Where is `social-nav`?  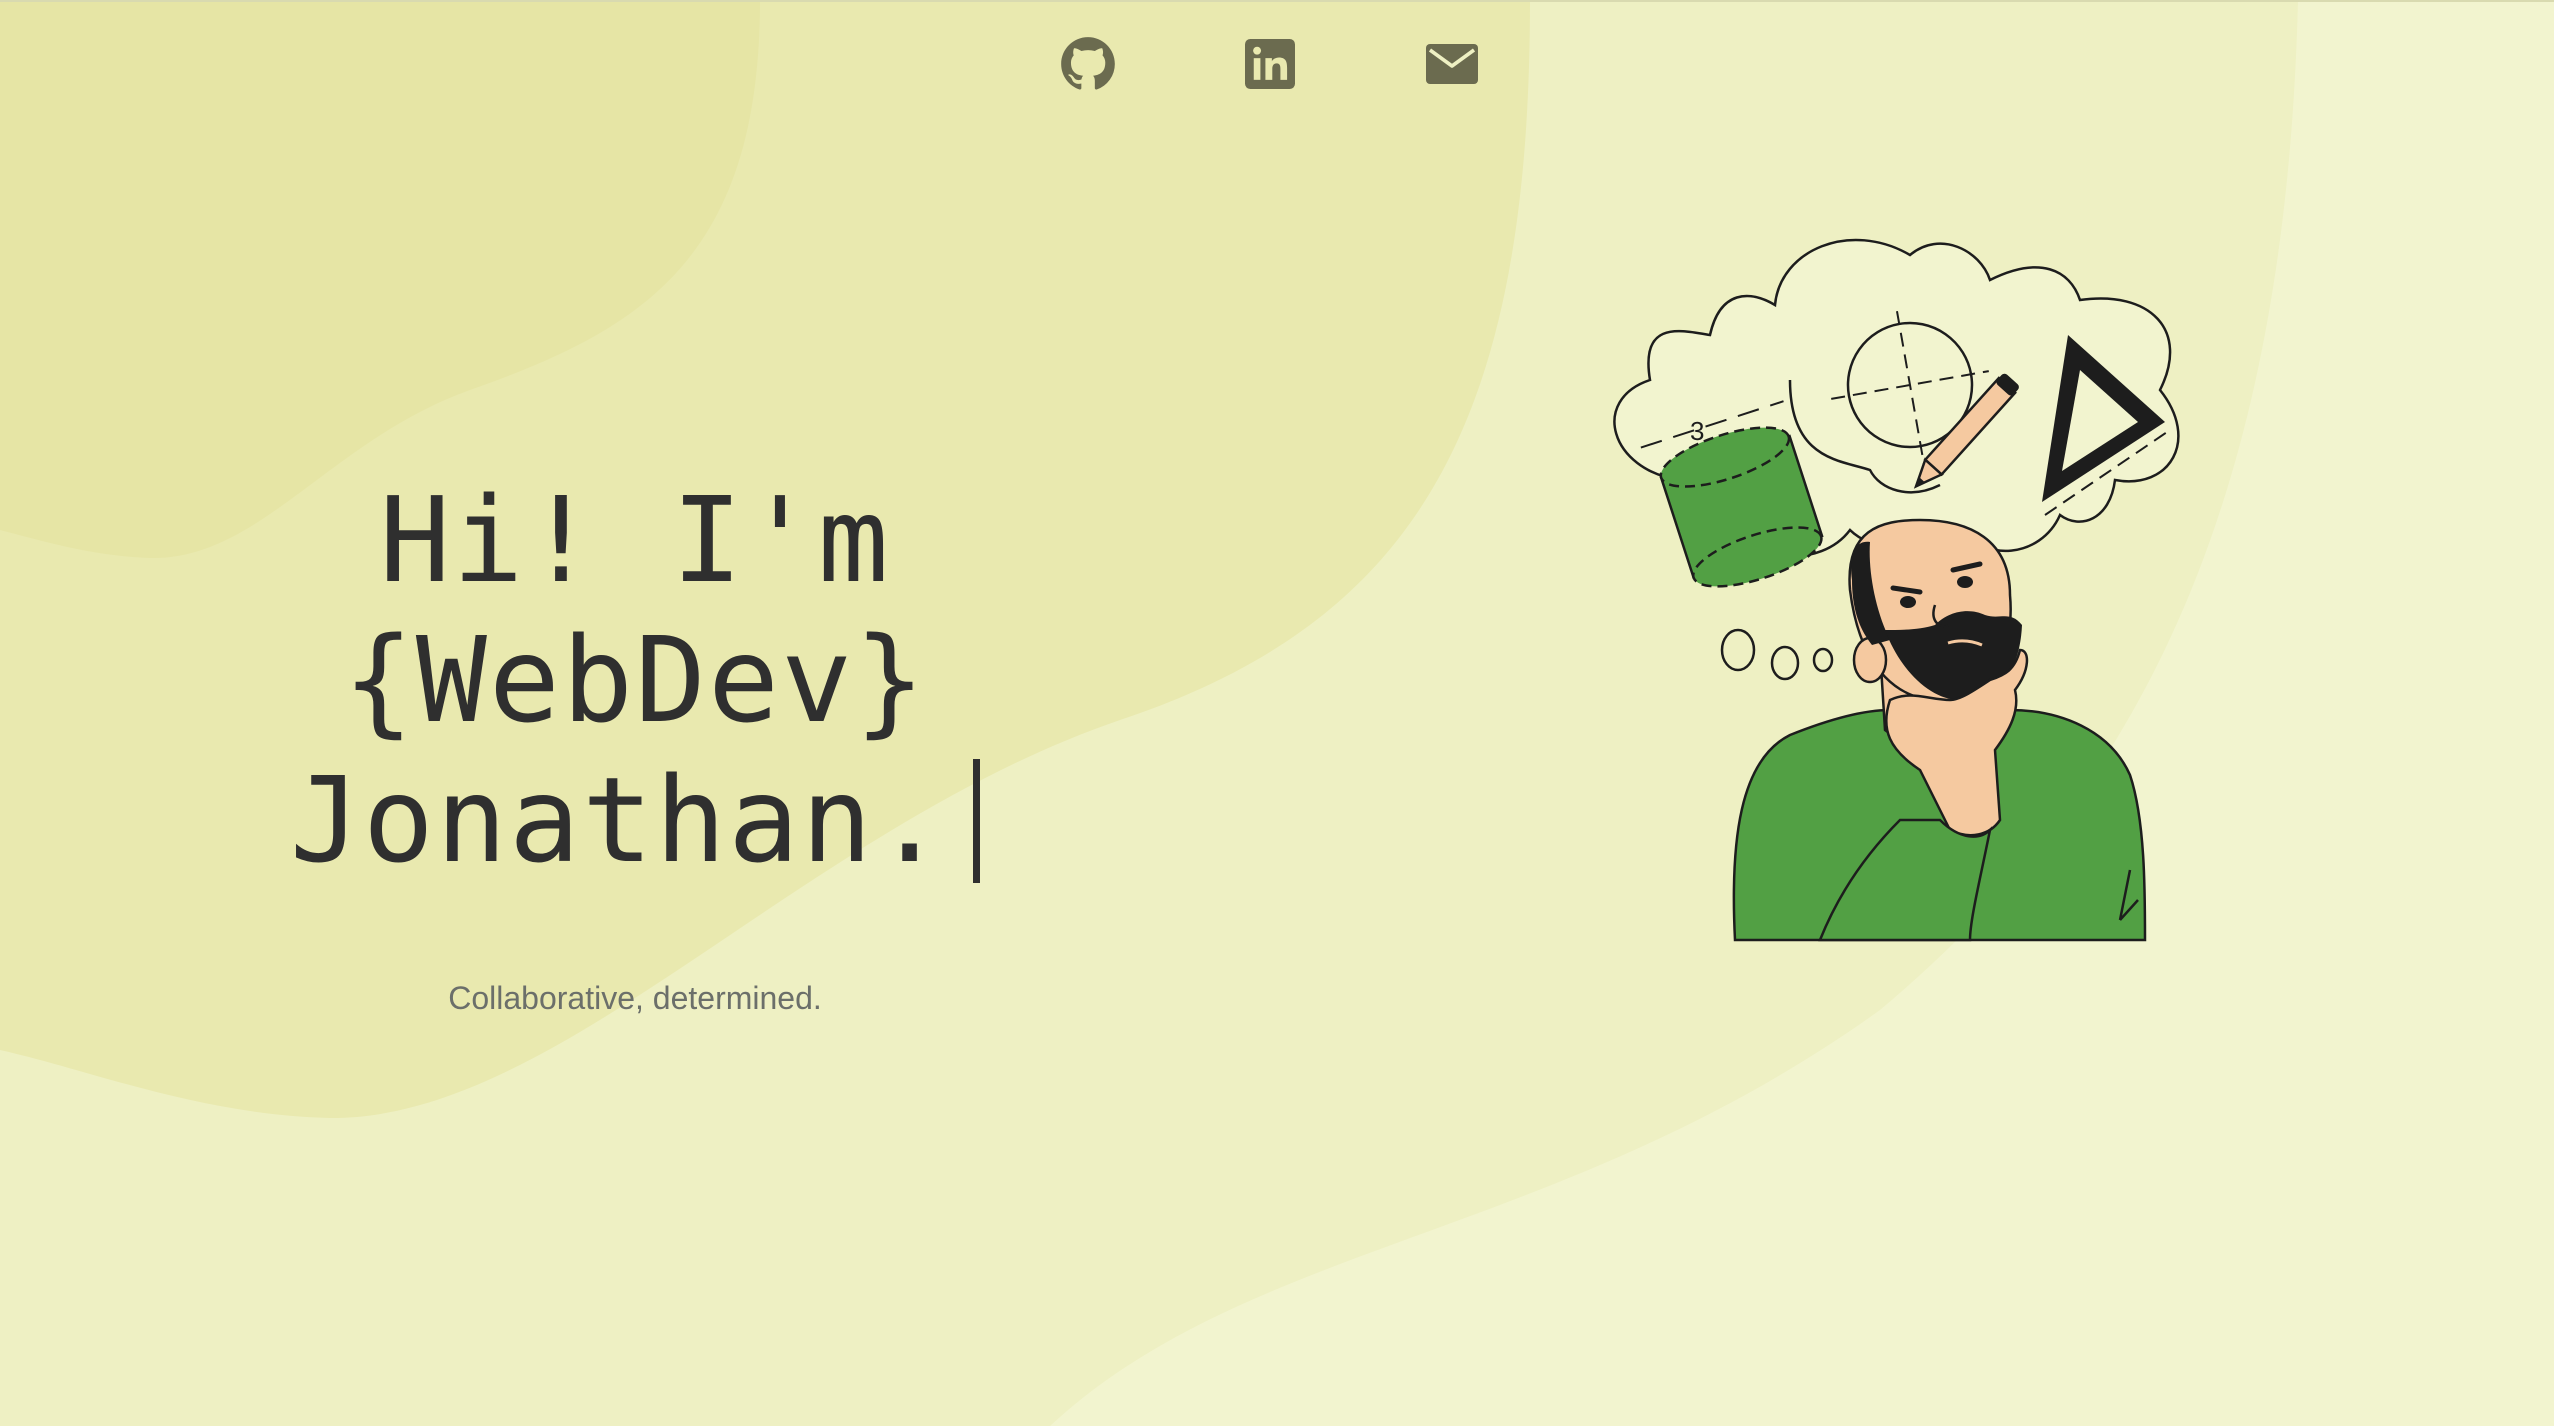
social-nav is located at coordinates (1270, 64).